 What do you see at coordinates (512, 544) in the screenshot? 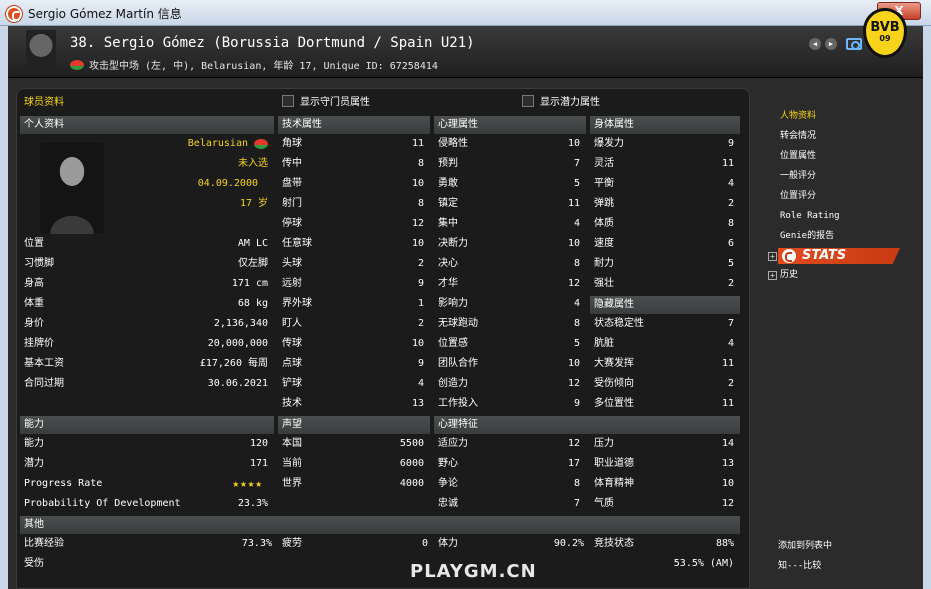
I see `other-cell: 体力 90.2%` at bounding box center [512, 544].